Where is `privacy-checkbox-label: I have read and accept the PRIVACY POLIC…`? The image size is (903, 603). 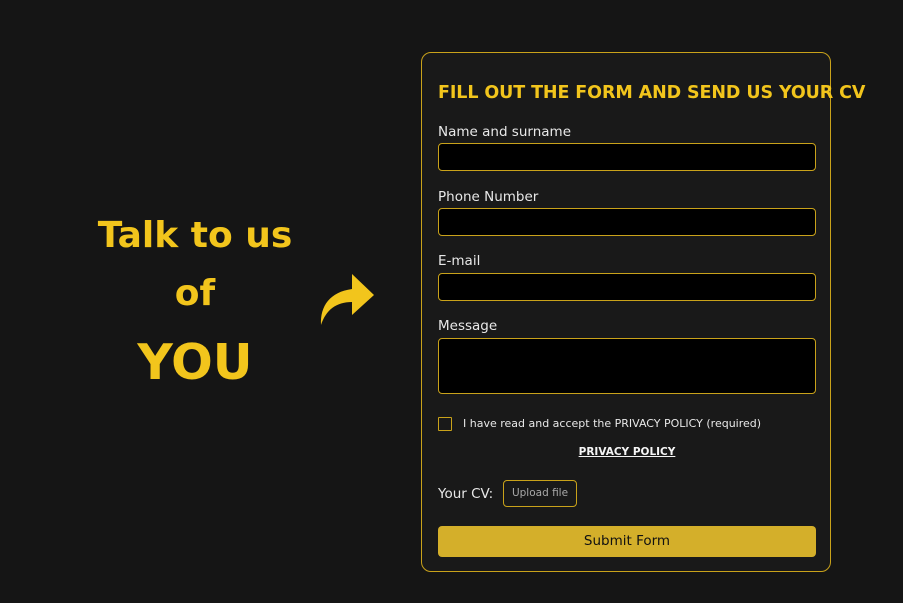
privacy-checkbox-label: I have read and accept the PRIVACY POLIC… is located at coordinates (612, 423).